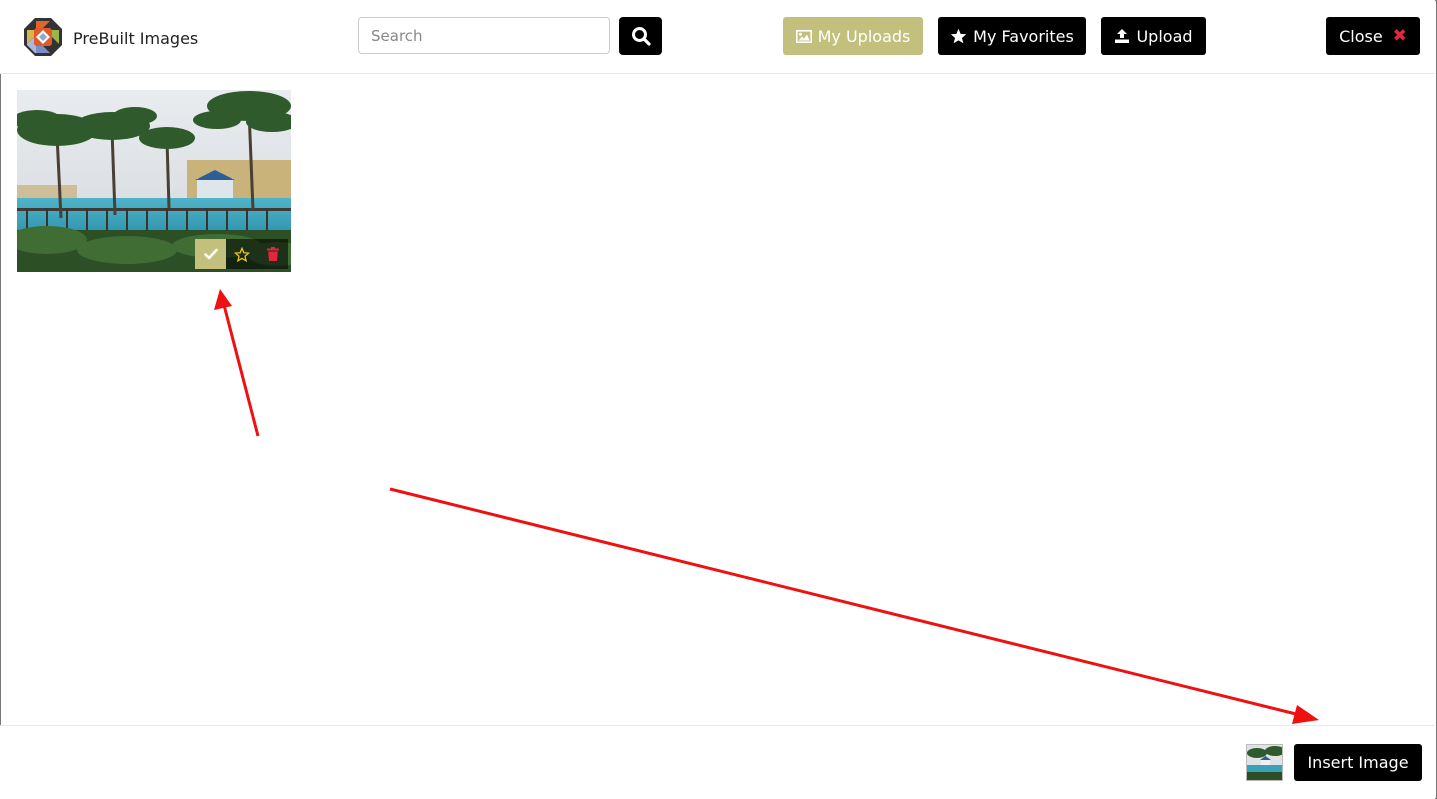  Describe the element at coordinates (1164, 36) in the screenshot. I see `upload-label: Upload` at that location.